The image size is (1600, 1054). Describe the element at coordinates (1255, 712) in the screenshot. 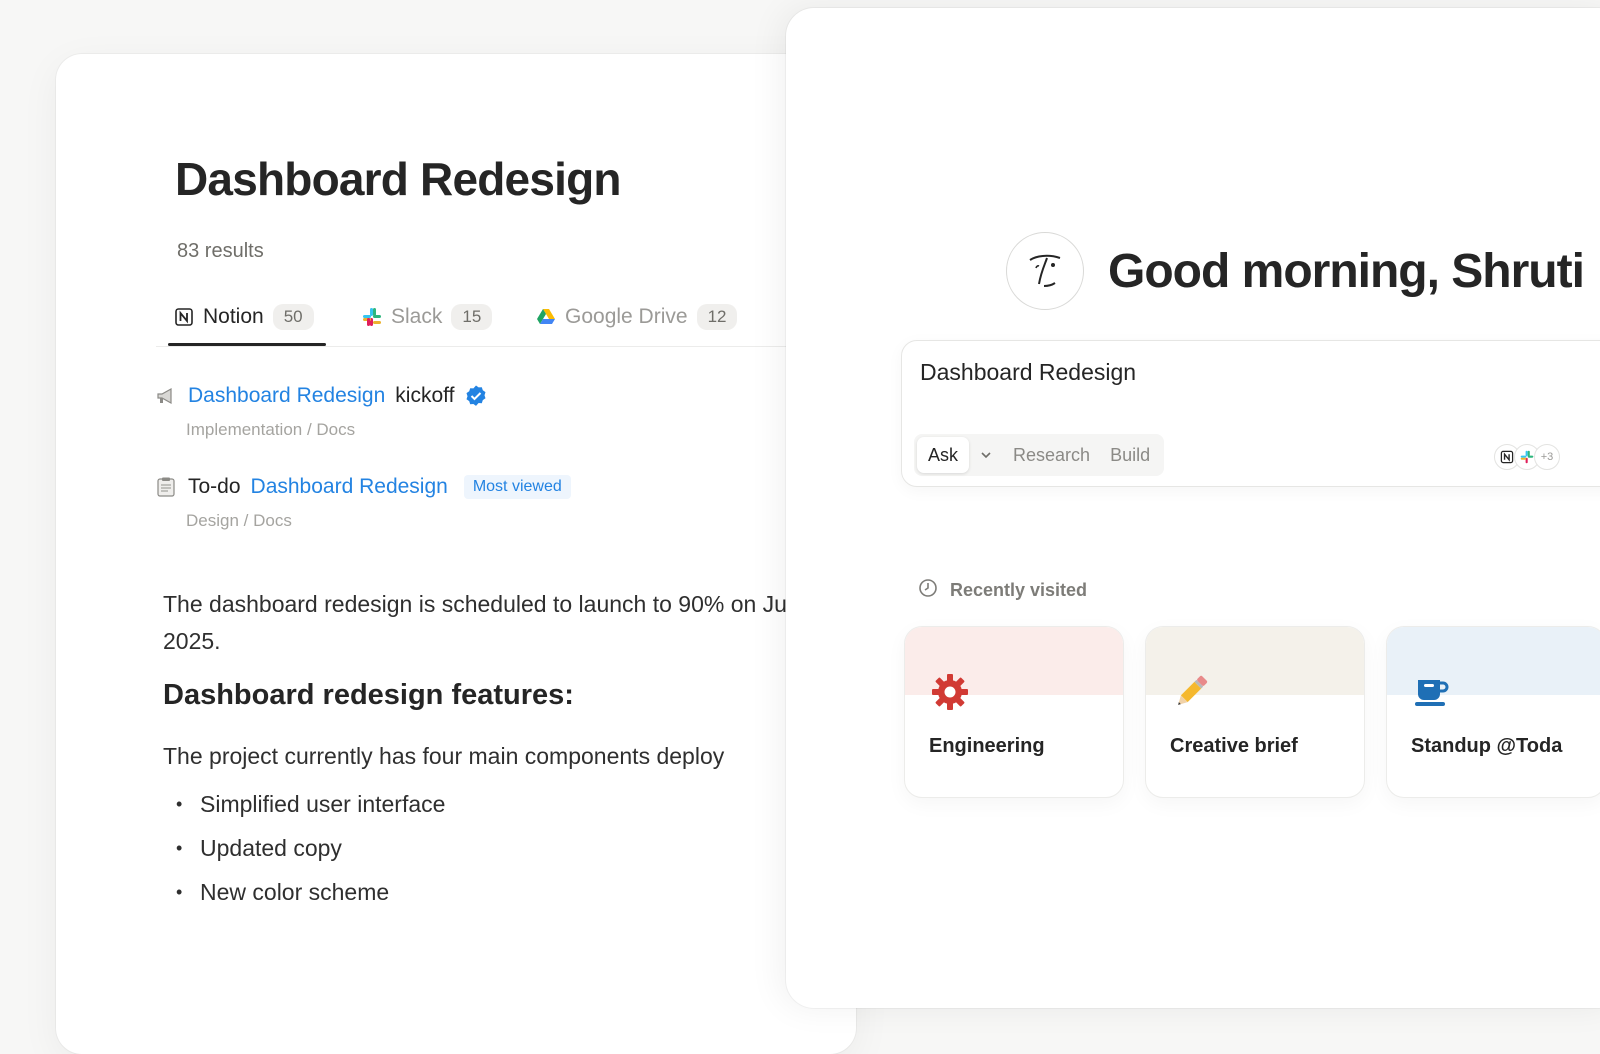

I see `recent-card-creative-brief: Creative brief` at that location.